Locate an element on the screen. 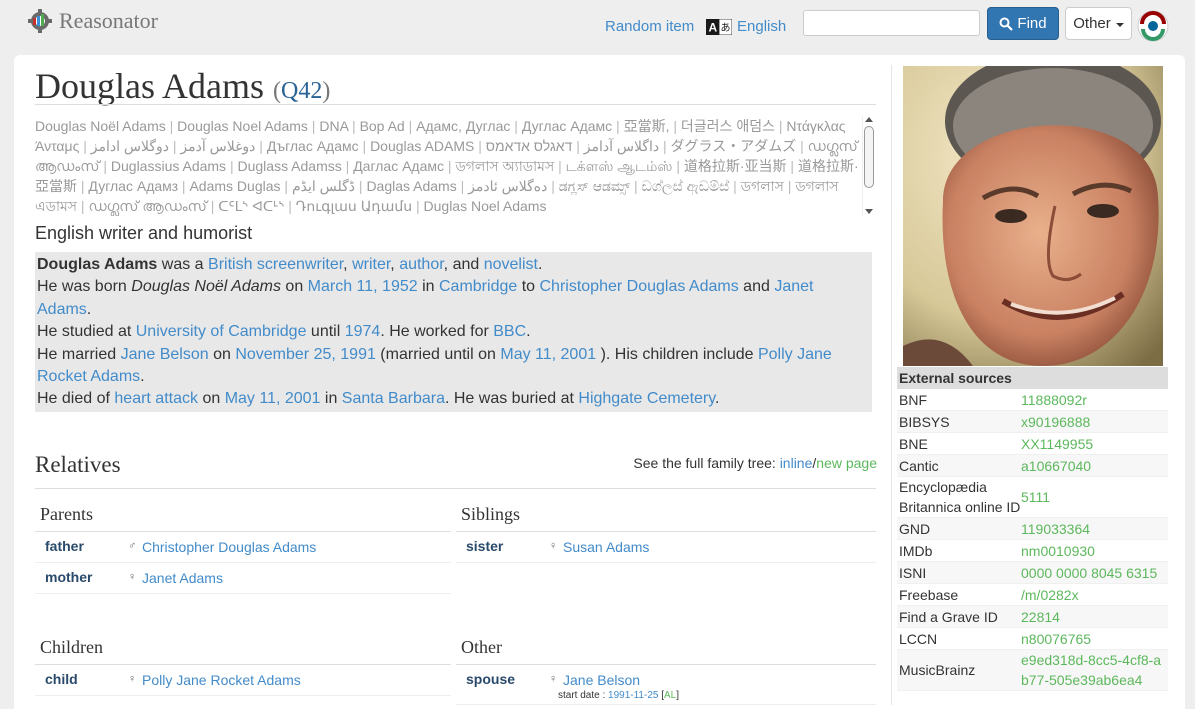 The width and height of the screenshot is (1195, 709). burial-place-link: Highgate Cemetery is located at coordinates (646, 398).